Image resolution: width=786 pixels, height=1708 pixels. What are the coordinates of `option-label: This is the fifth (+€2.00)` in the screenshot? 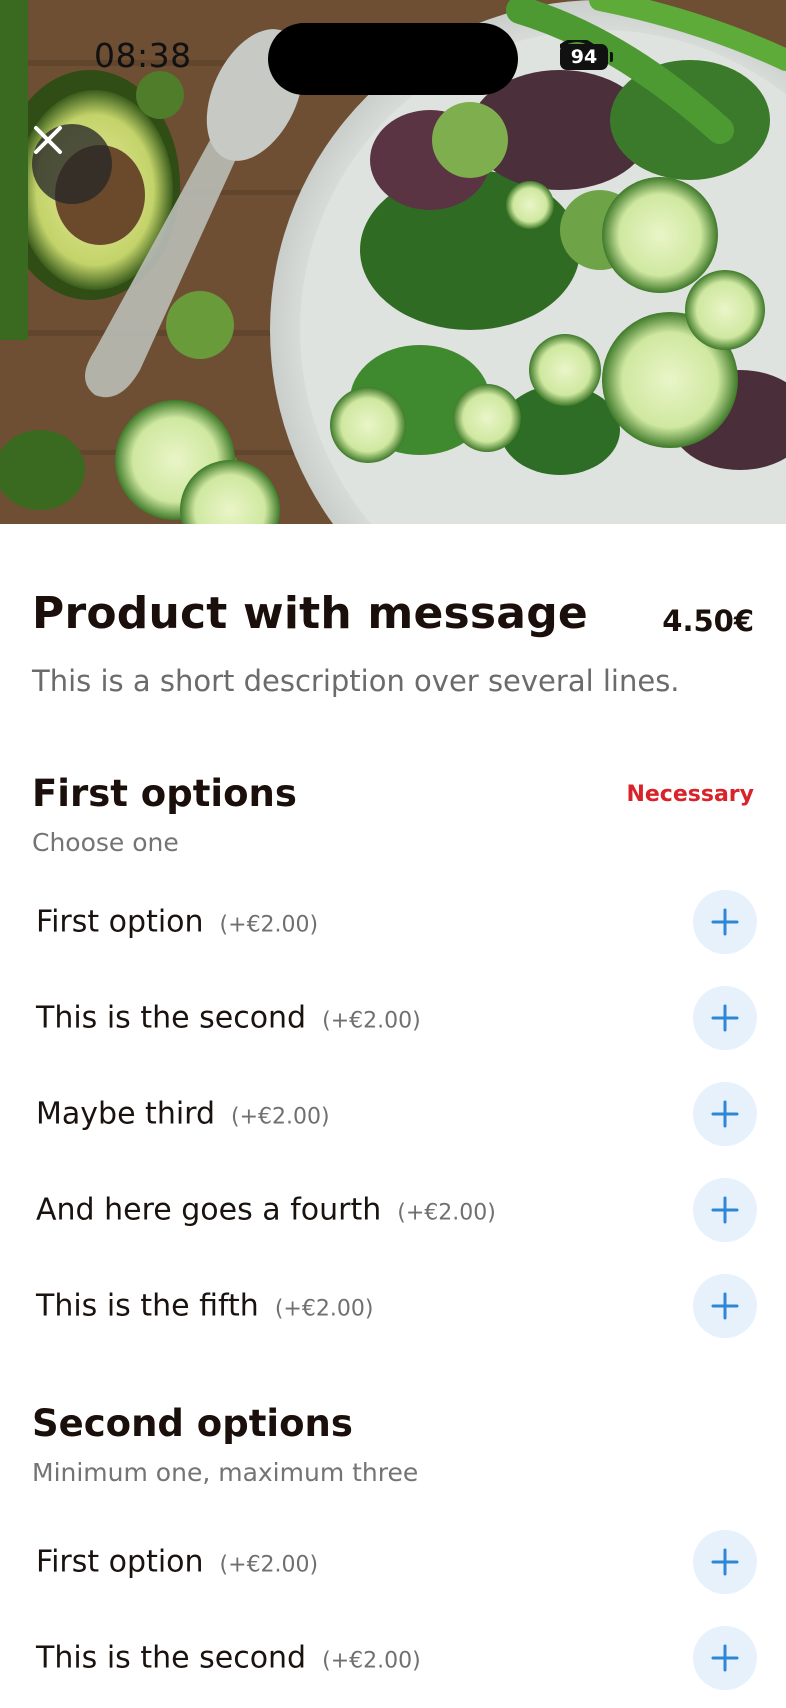 It's located at (204, 1306).